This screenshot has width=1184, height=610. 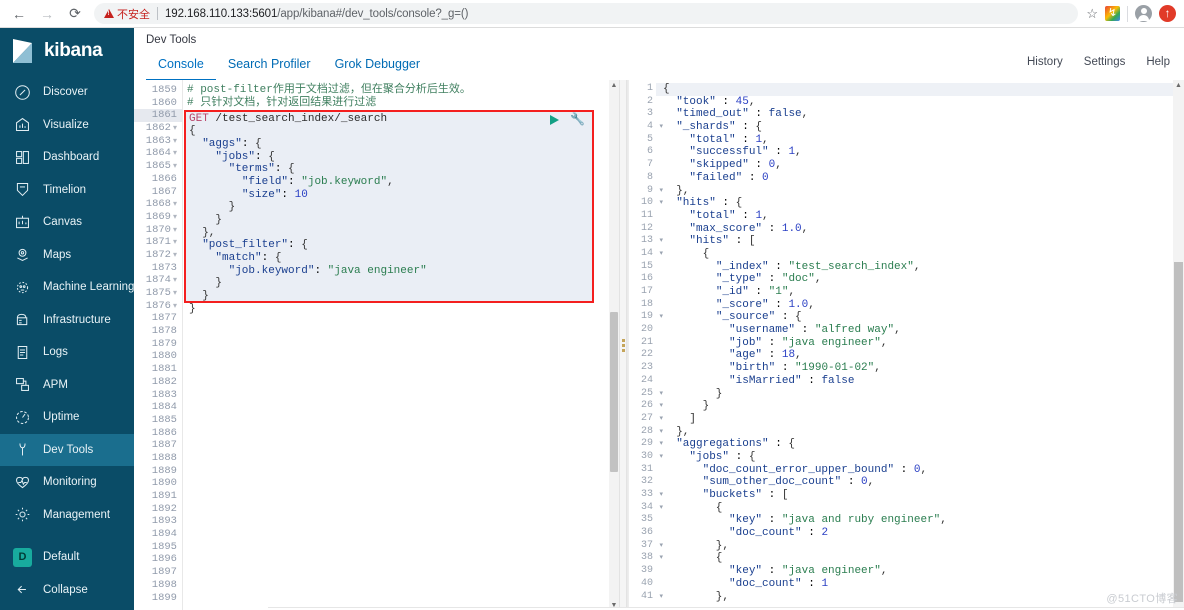 What do you see at coordinates (577, 120) in the screenshot?
I see `wrench-icon: 🔧` at bounding box center [577, 120].